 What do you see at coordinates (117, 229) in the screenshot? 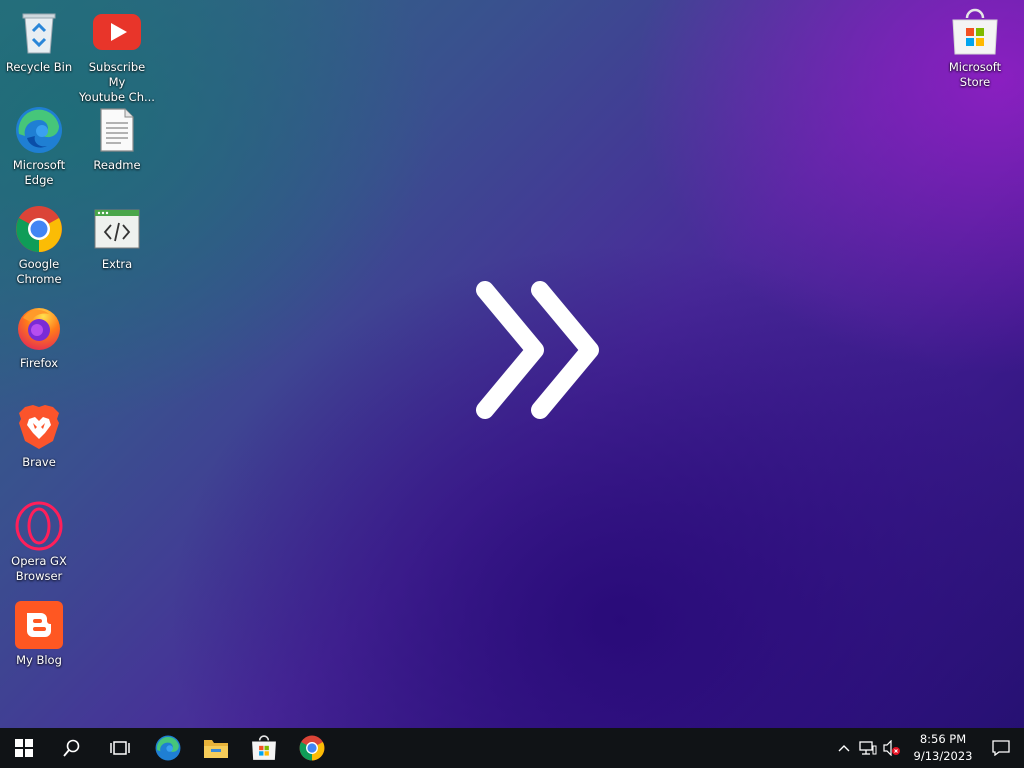
I see `code-window-icon` at bounding box center [117, 229].